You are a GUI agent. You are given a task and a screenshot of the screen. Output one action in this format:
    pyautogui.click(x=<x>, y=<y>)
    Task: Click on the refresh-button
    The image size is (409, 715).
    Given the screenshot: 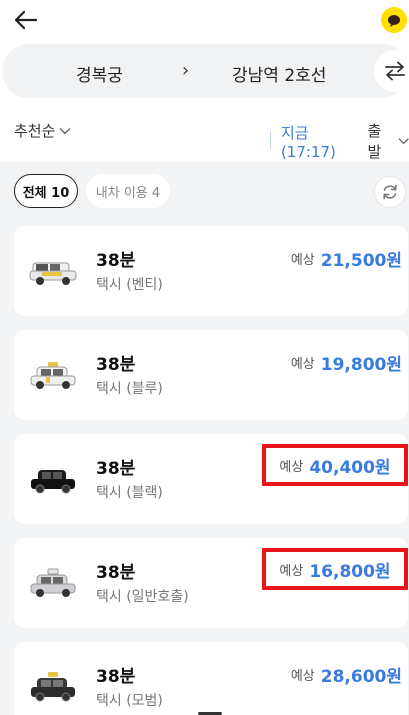 What is the action you would take?
    pyautogui.click(x=390, y=192)
    